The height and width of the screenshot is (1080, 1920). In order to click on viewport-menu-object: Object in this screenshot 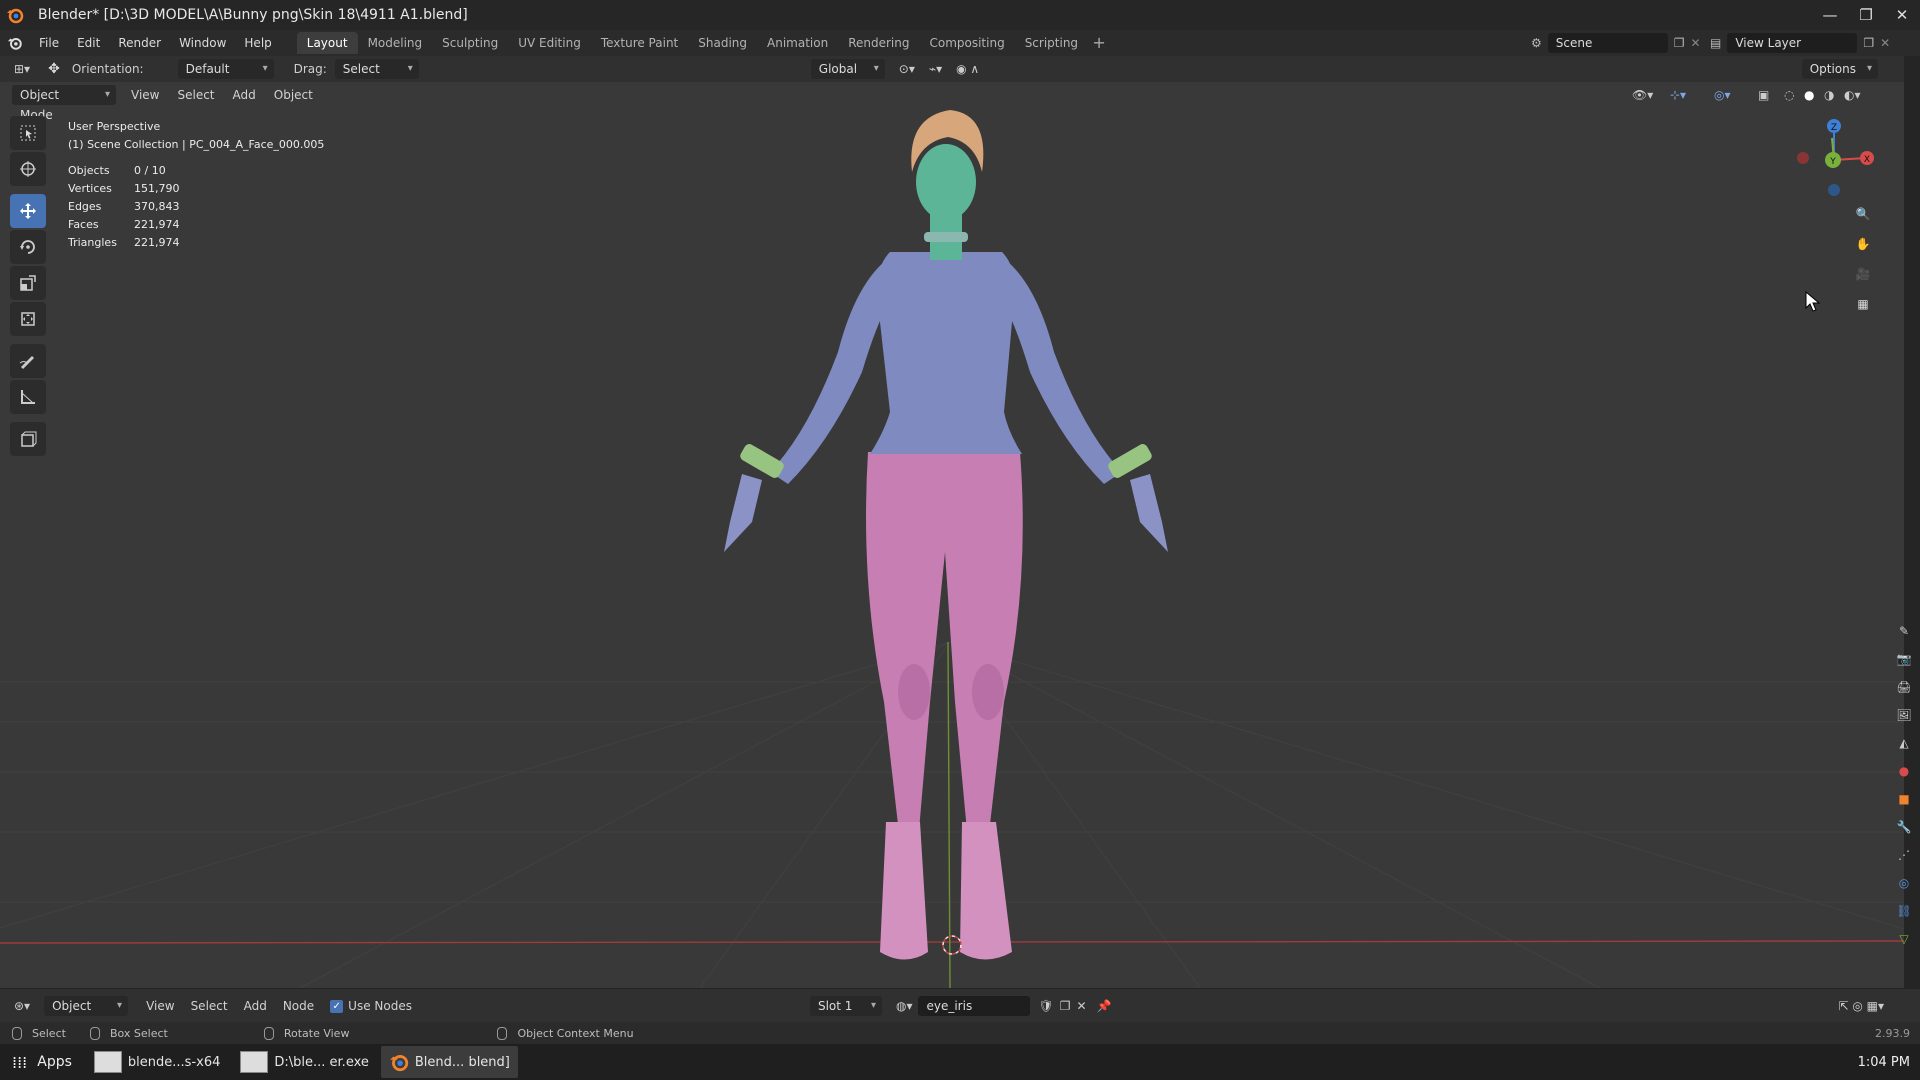, I will do `click(293, 95)`.